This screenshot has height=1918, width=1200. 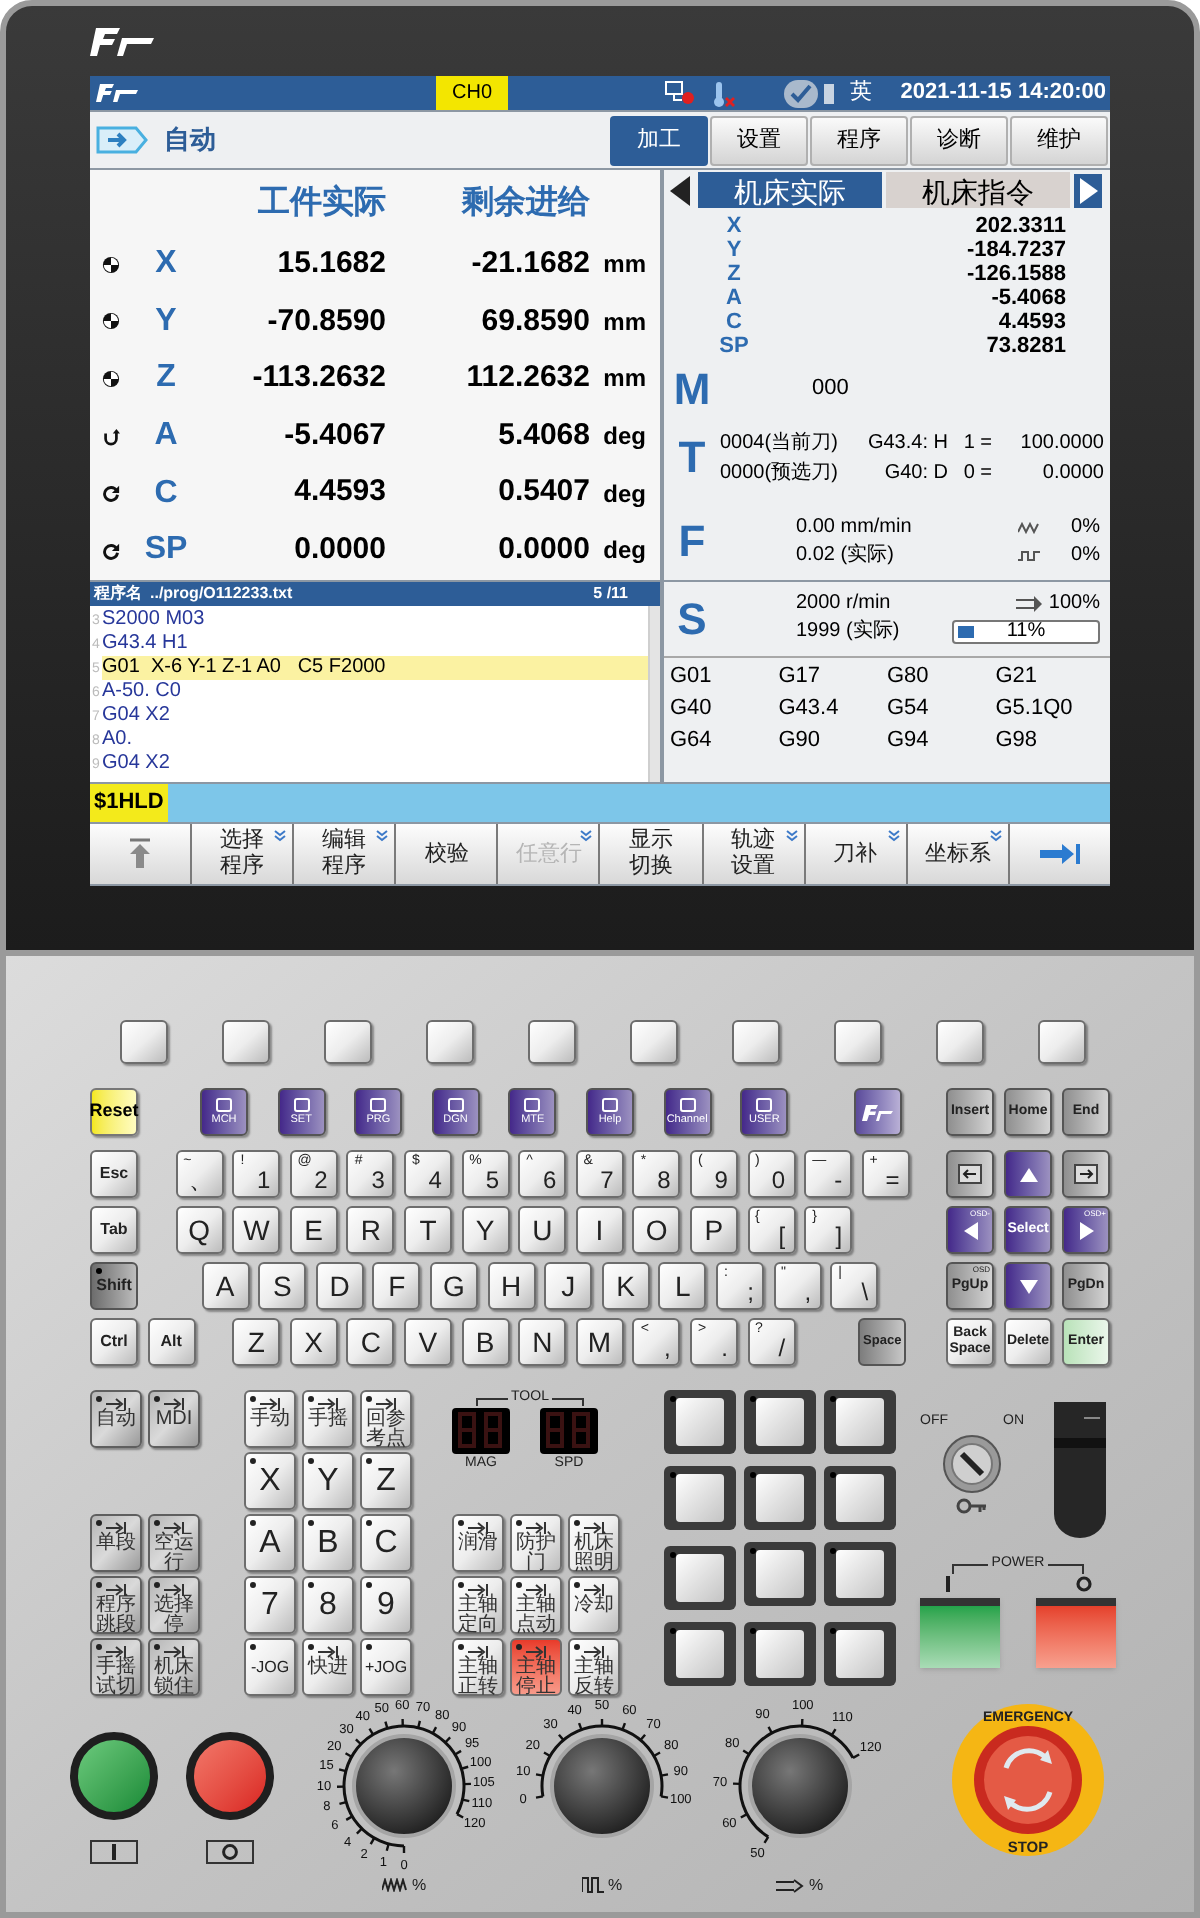 What do you see at coordinates (594, 1667) in the screenshot?
I see `function-key: 主轴反转` at bounding box center [594, 1667].